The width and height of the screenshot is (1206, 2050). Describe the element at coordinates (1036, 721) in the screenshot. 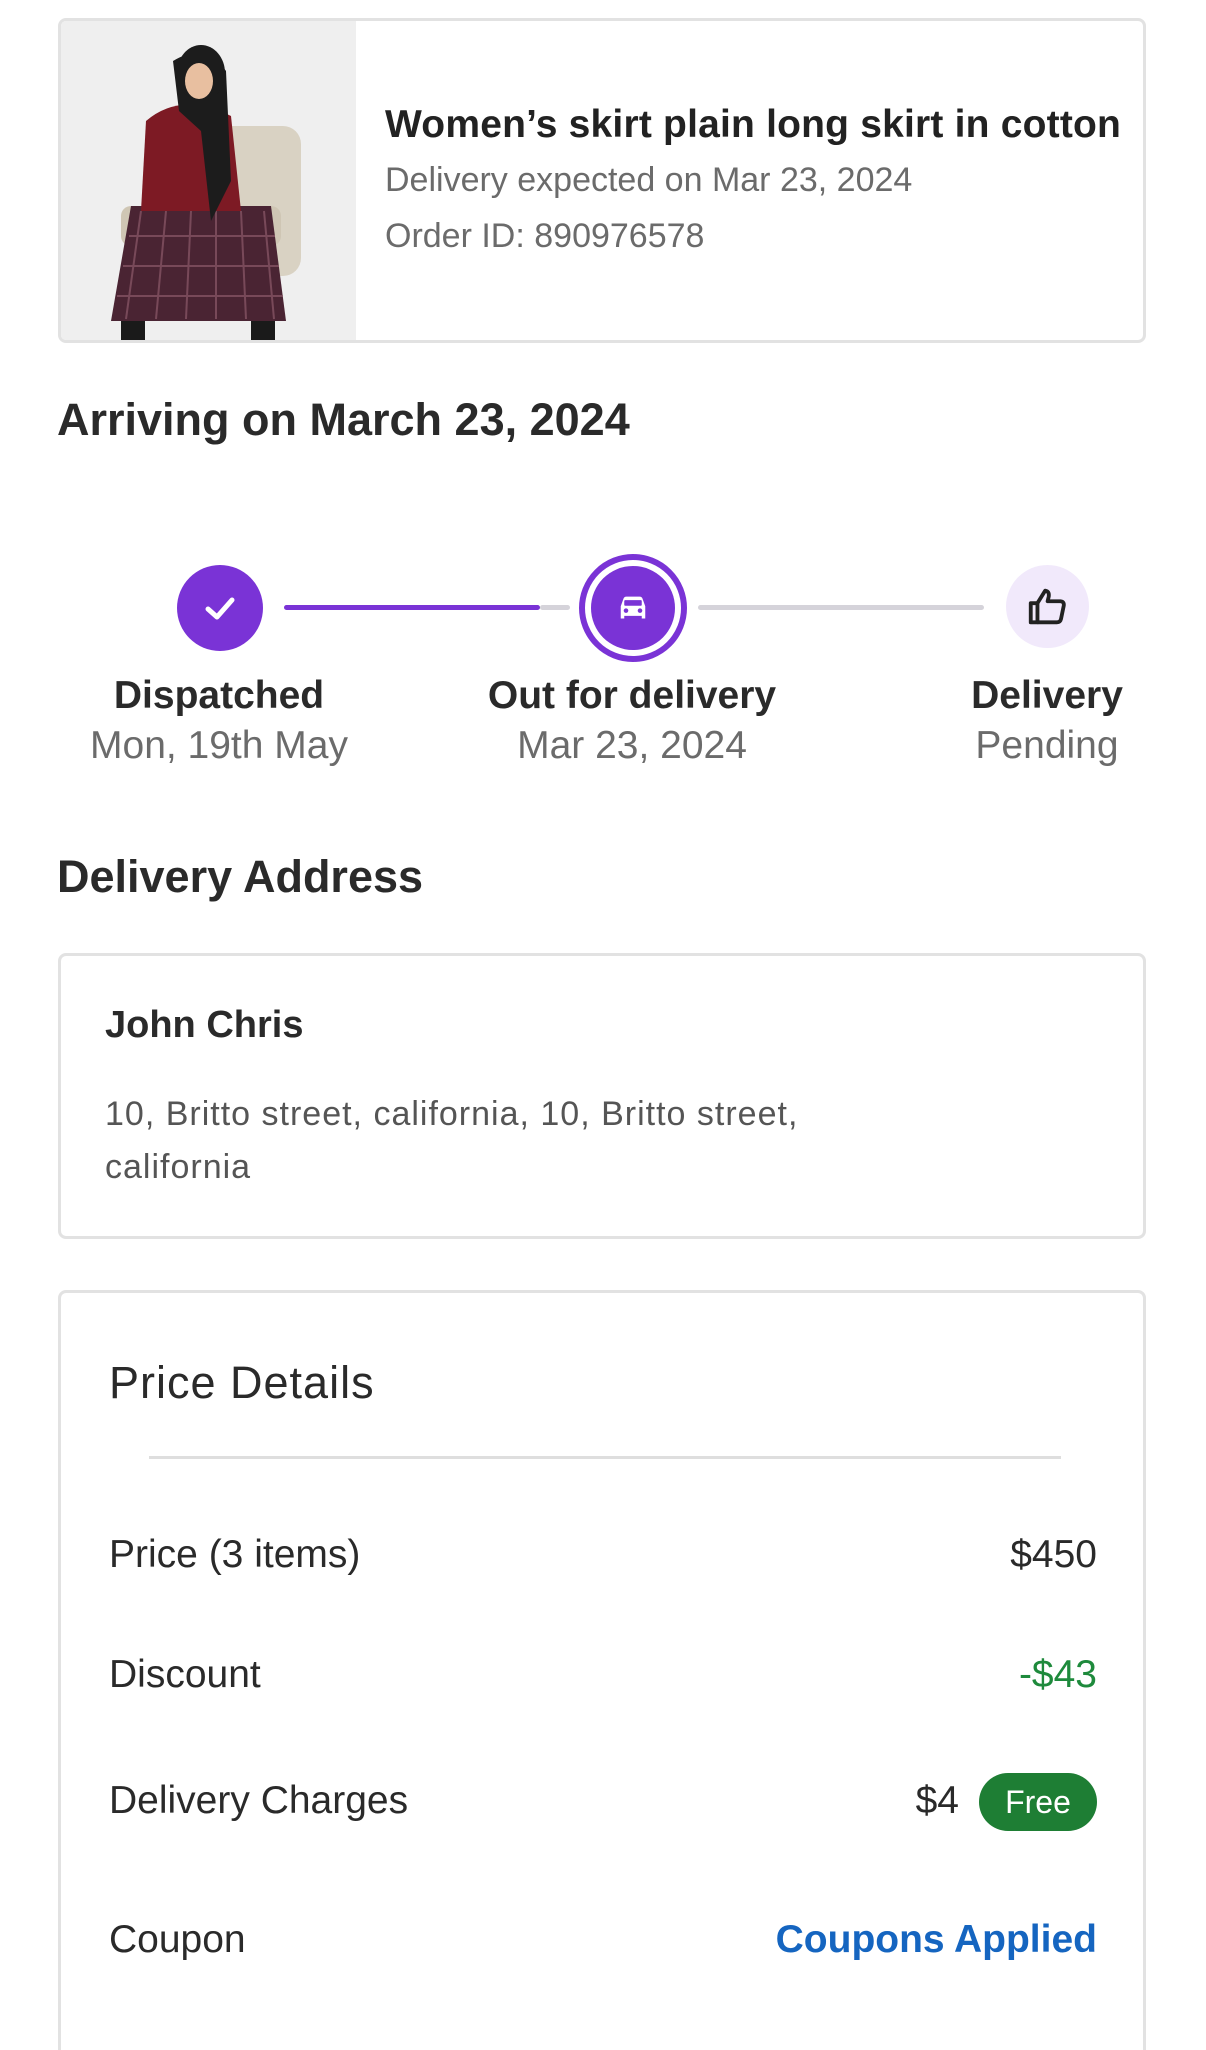

I see `step-delivery: Delivery Pending` at that location.